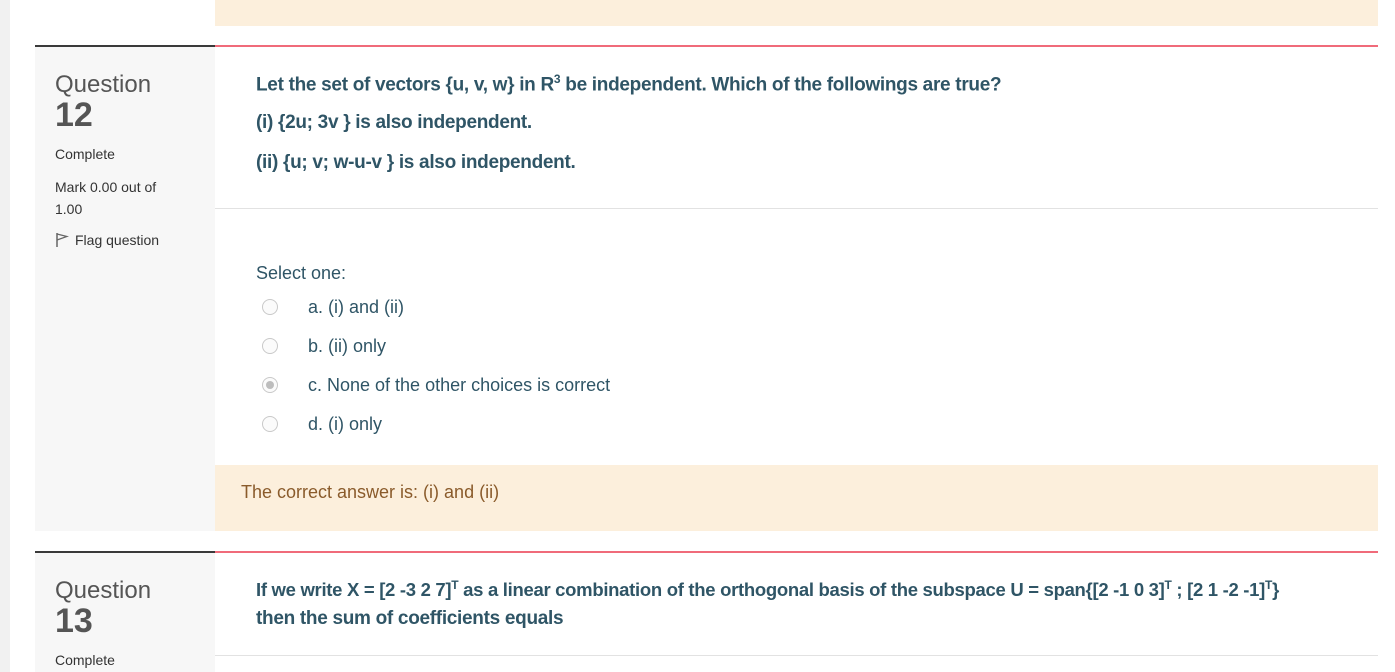  I want to click on answer-option-a: a. (i) and (ii), so click(333, 307).